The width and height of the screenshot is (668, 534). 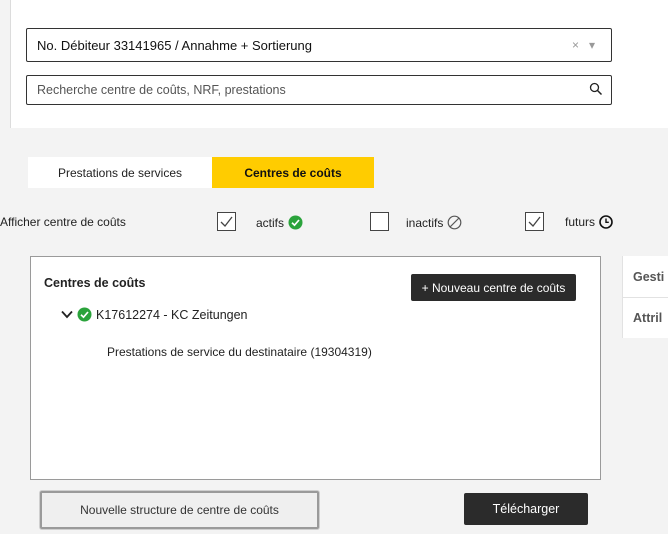 What do you see at coordinates (67, 314) in the screenshot?
I see `chevron-down-icon` at bounding box center [67, 314].